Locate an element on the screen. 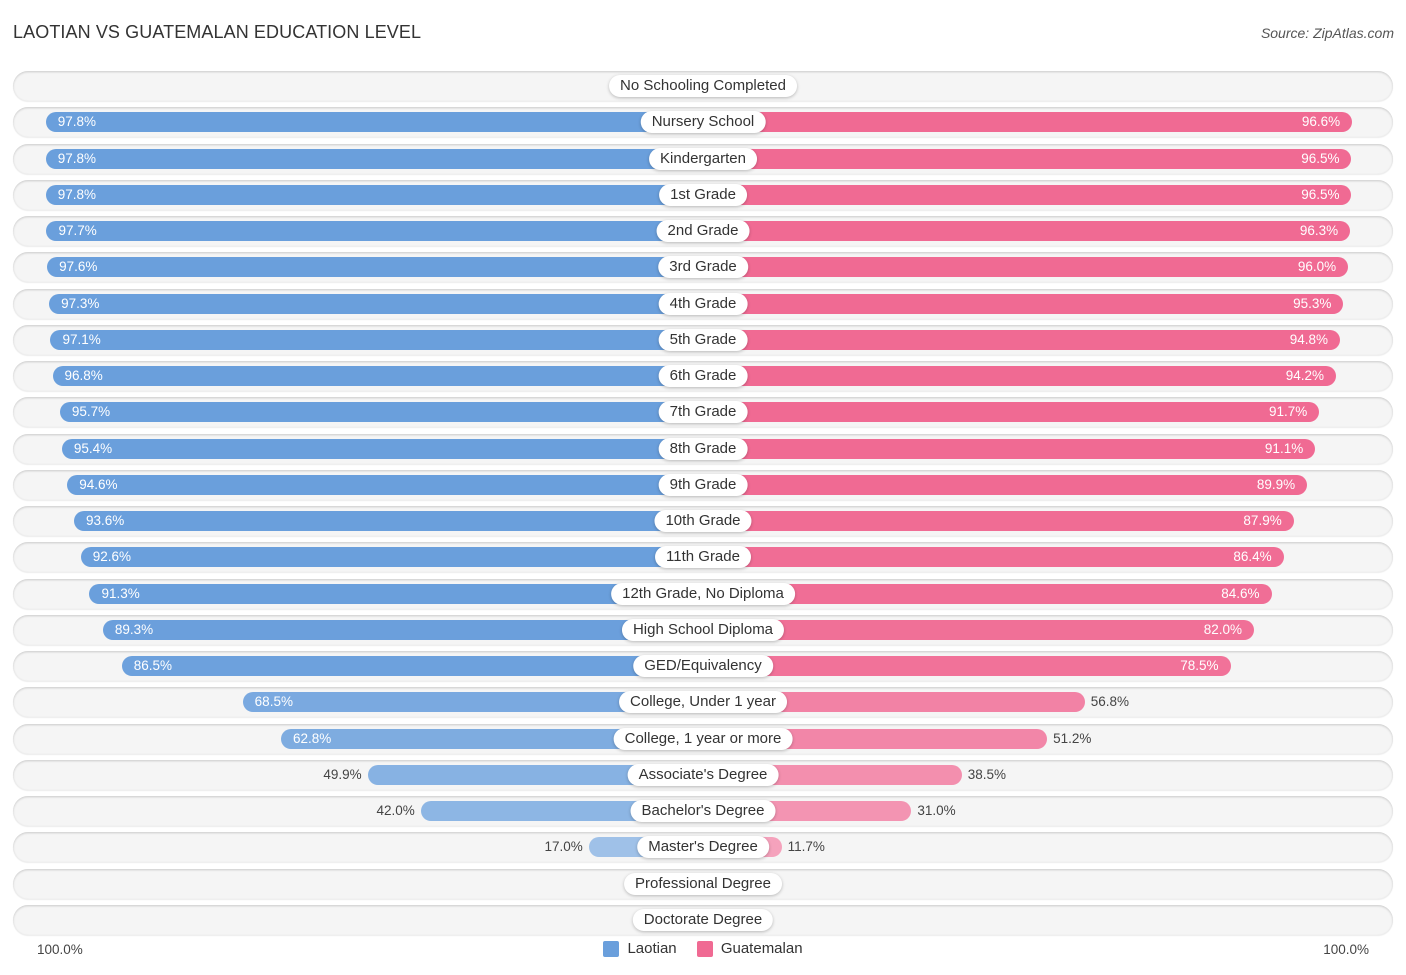 The image size is (1406, 975). value-label-laotian: 97.3% is located at coordinates (80, 303).